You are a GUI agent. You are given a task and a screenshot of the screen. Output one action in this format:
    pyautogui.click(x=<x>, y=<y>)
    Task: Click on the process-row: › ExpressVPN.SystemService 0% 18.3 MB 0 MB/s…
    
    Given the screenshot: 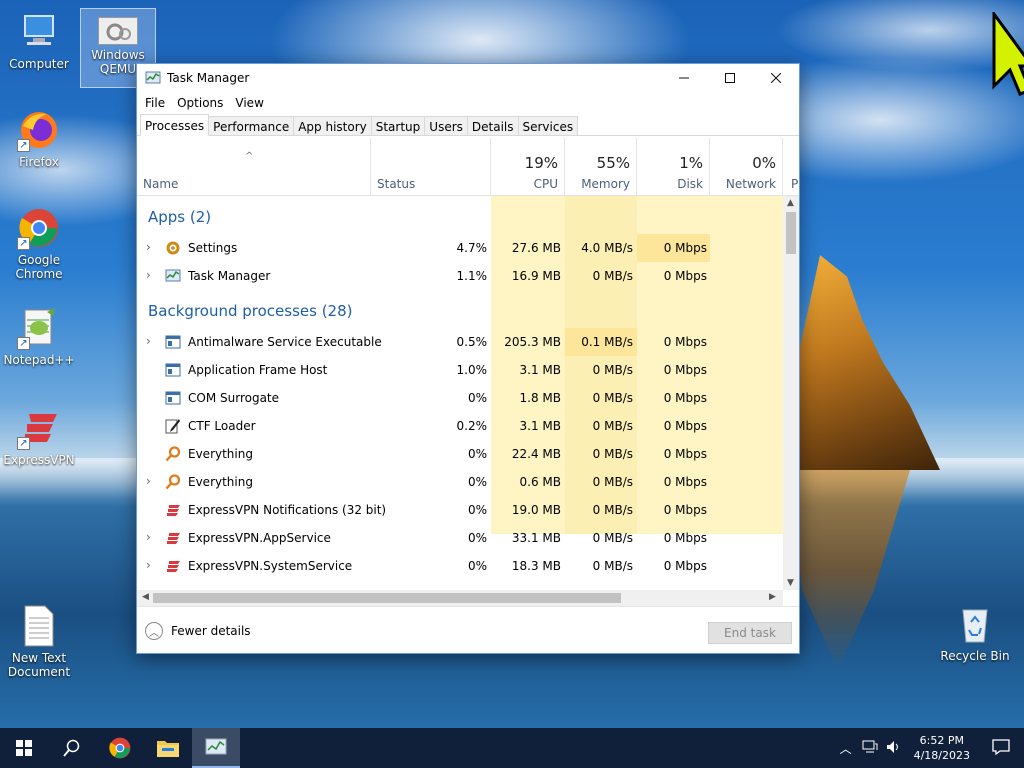 What is the action you would take?
    pyautogui.click(x=460, y=566)
    